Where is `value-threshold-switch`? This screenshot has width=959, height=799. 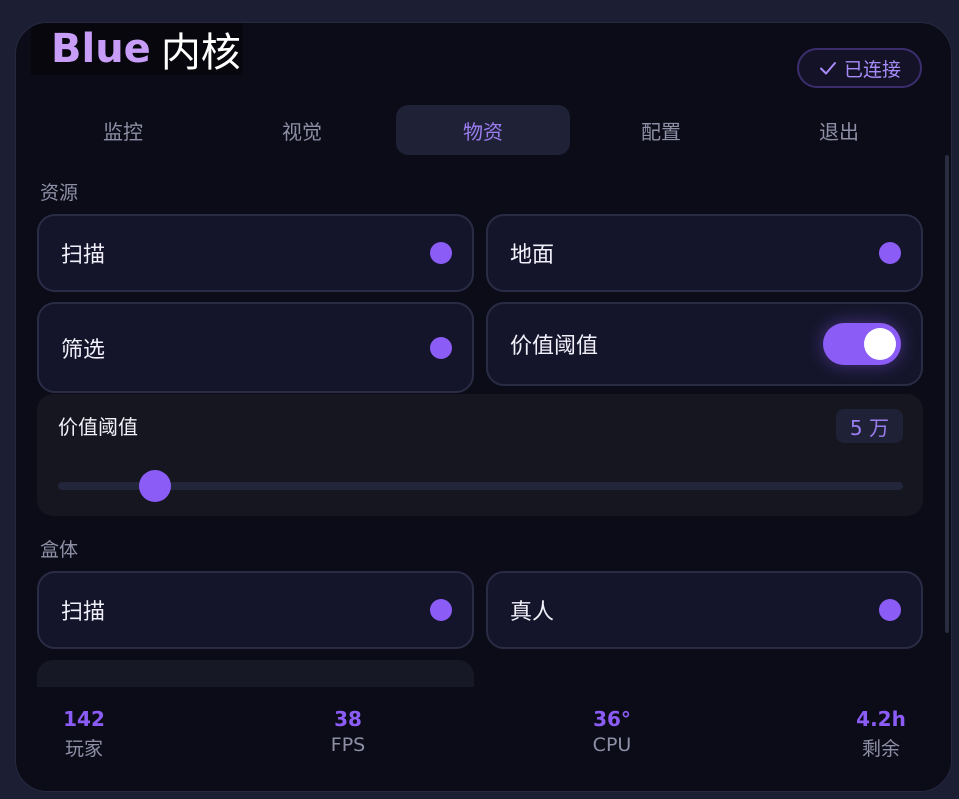 value-threshold-switch is located at coordinates (862, 344).